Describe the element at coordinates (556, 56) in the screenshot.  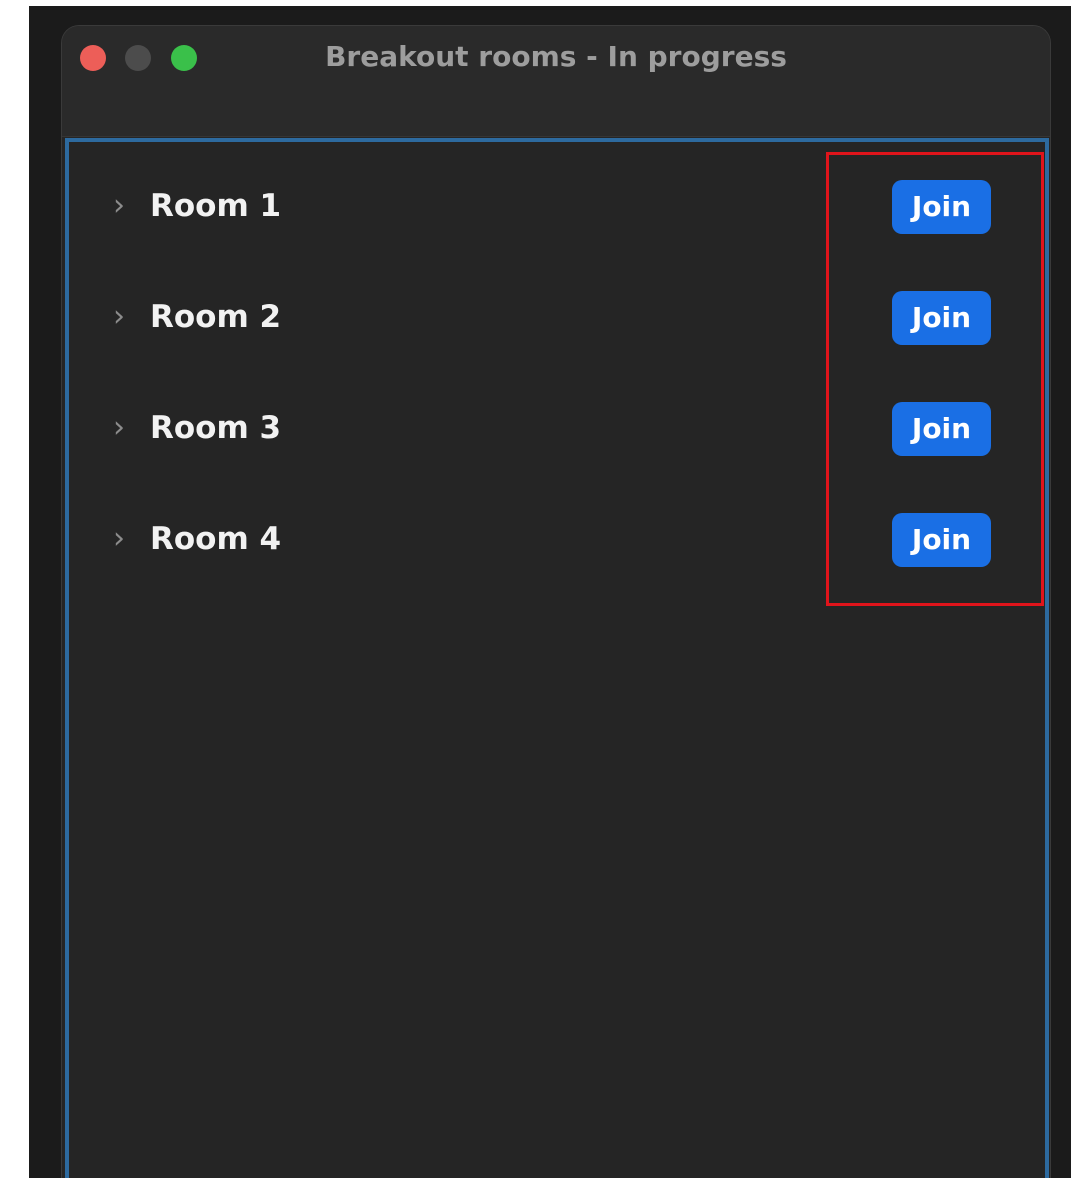
I see `window-title: Breakout rooms - In progress` at that location.